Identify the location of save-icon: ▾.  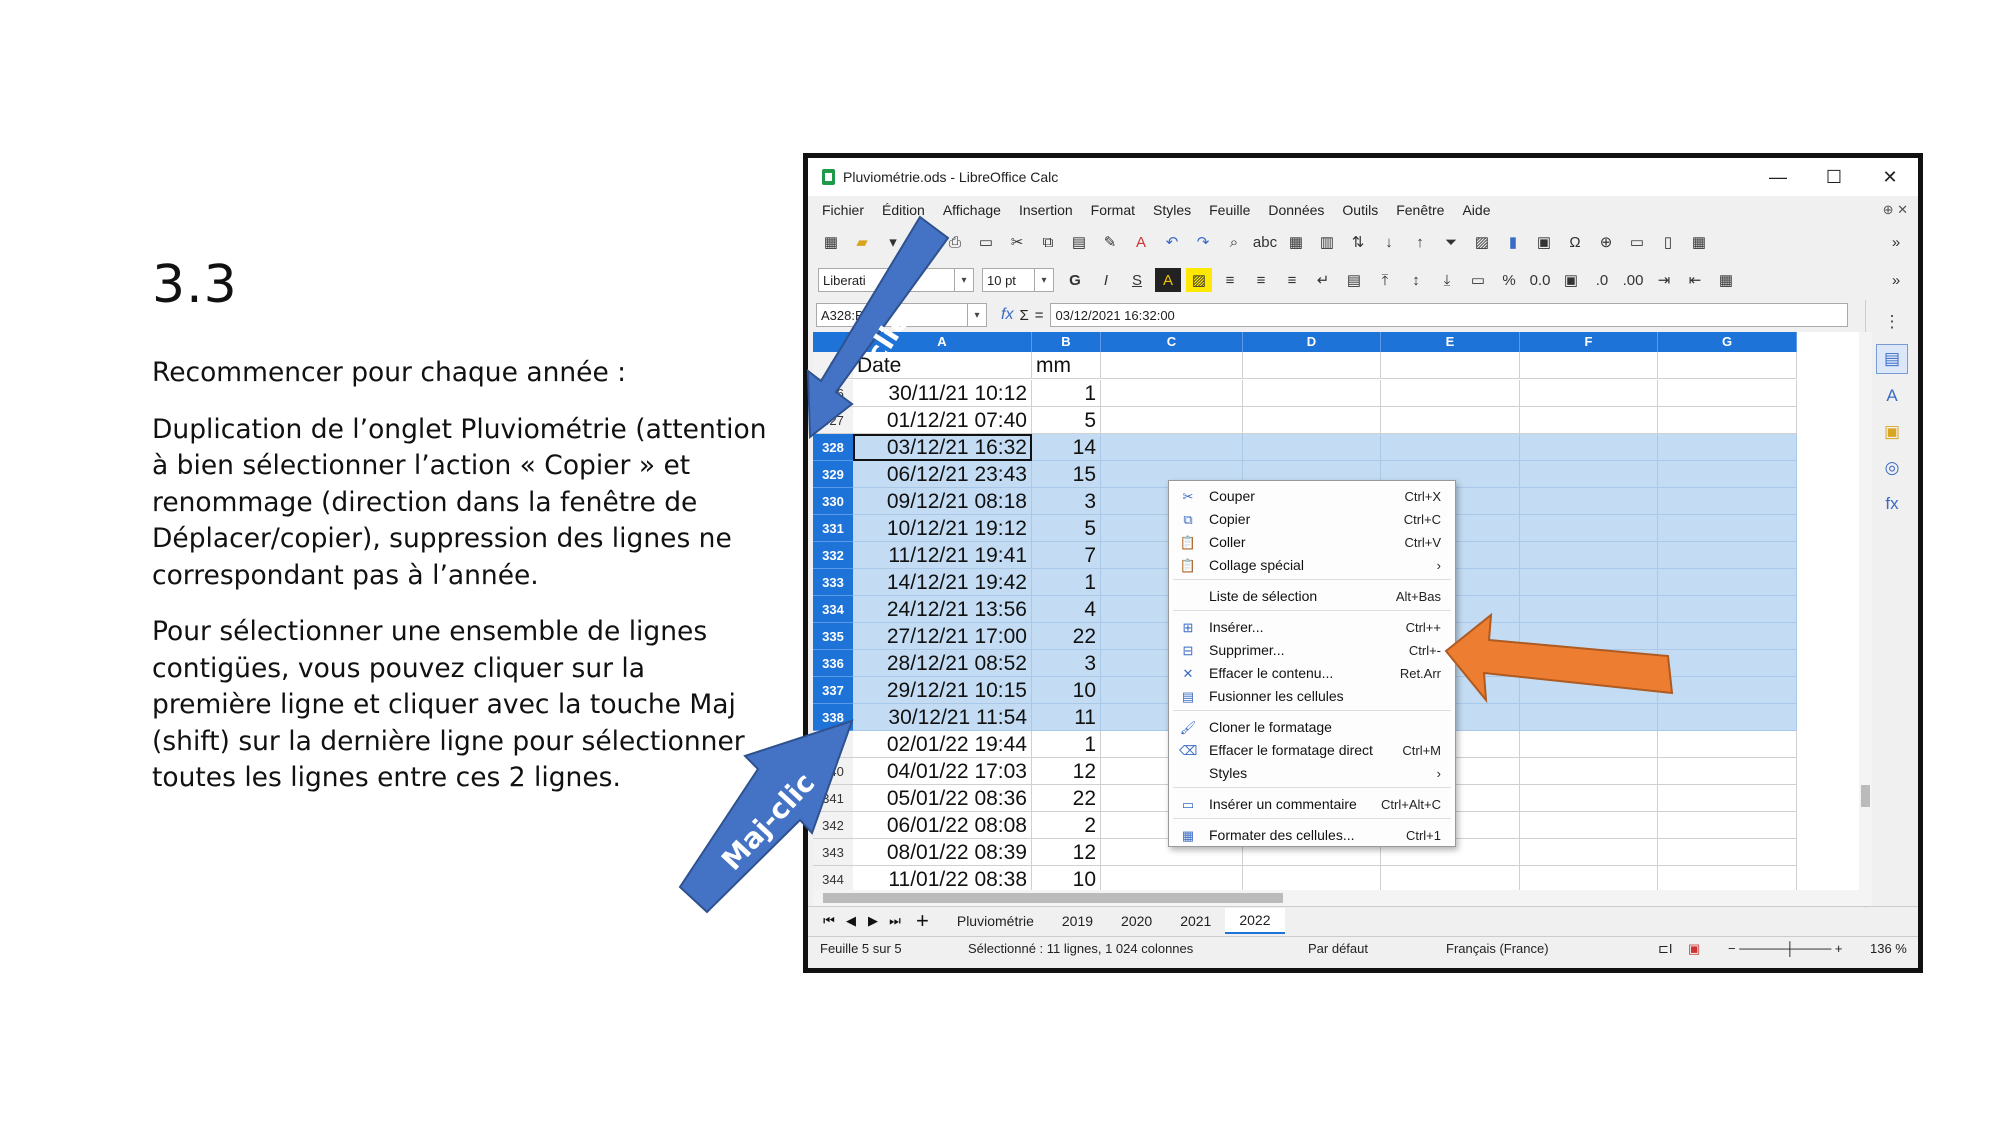
(893, 242).